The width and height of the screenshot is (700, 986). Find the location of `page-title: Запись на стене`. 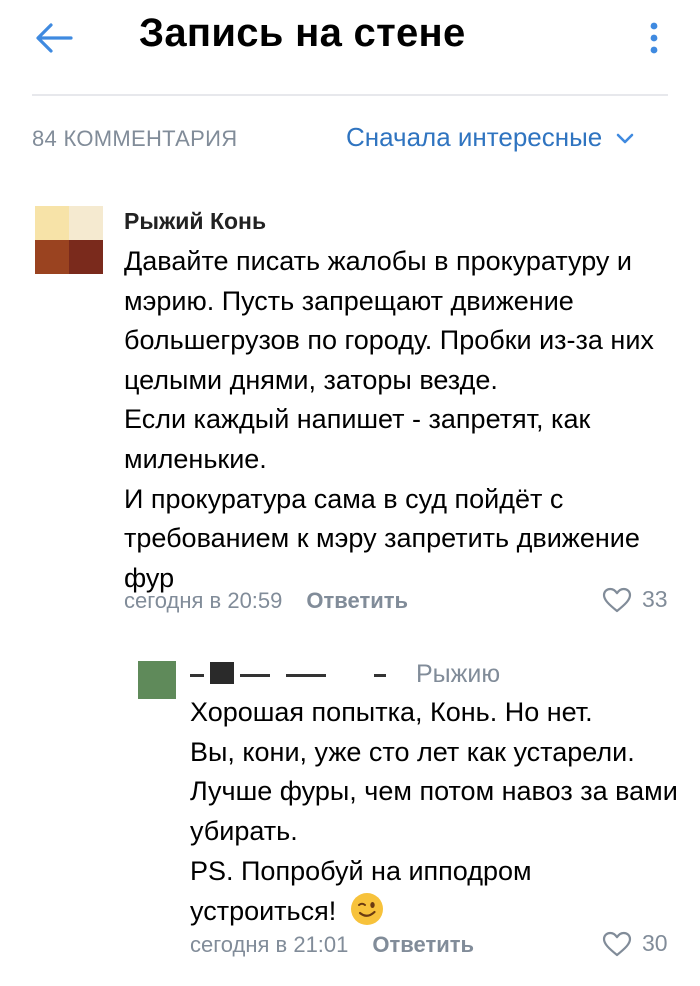

page-title: Запись на стене is located at coordinates (302, 33).